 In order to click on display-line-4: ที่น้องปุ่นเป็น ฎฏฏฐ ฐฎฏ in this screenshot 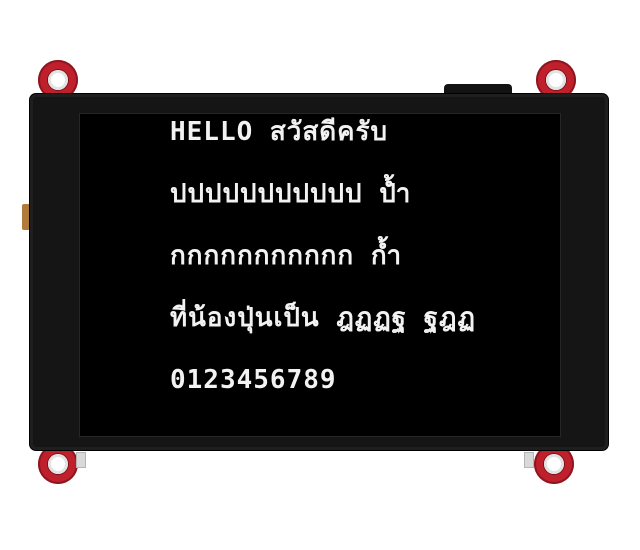, I will do `click(323, 318)`.